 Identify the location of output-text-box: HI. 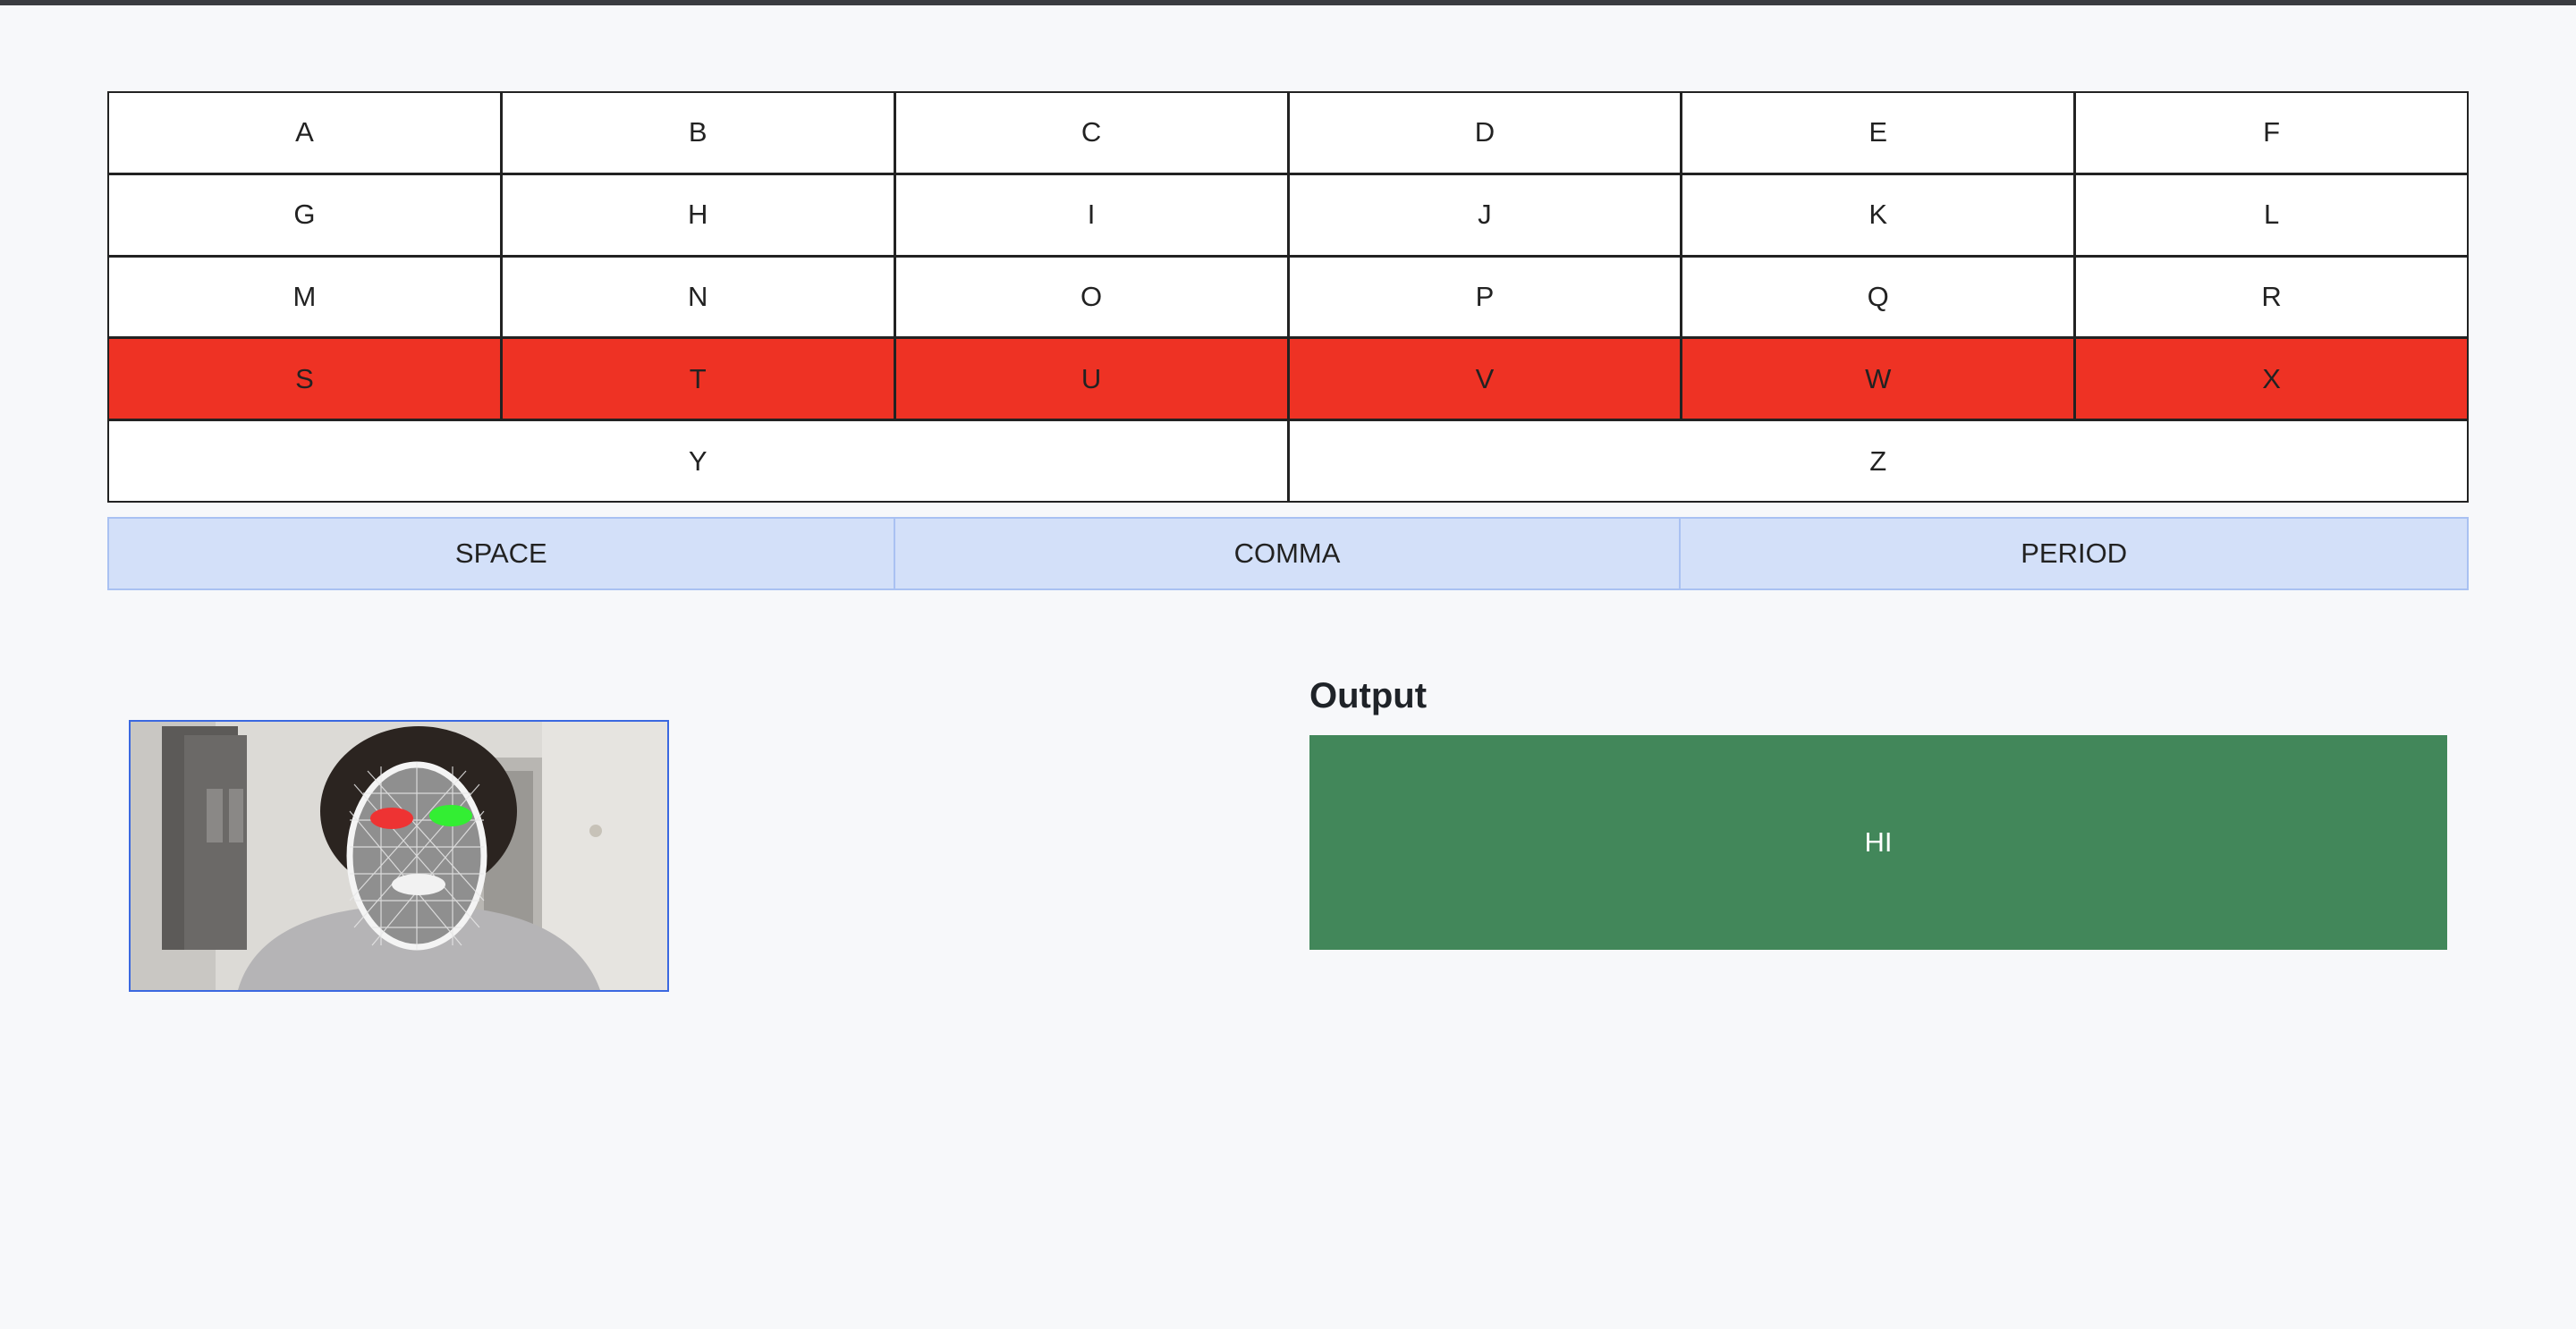
(1878, 842).